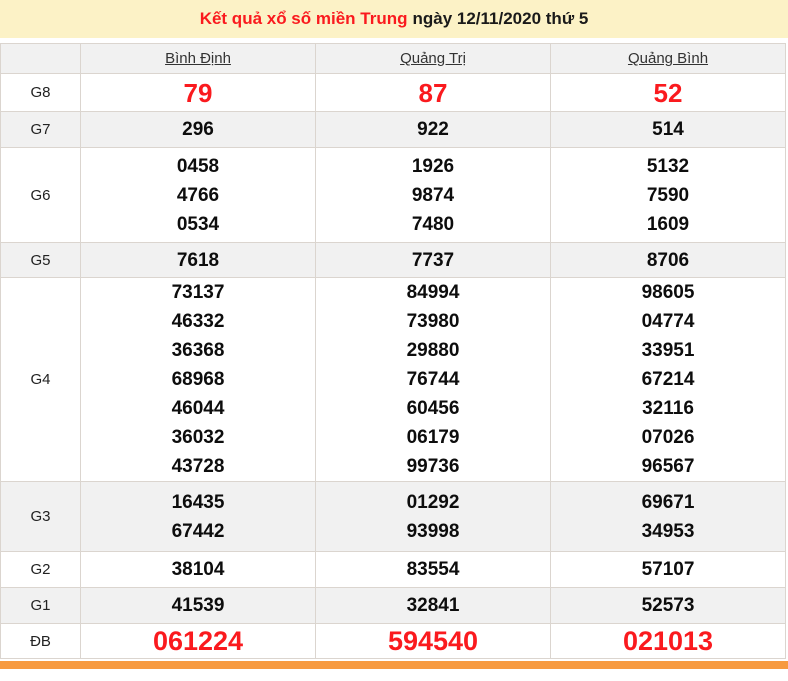  I want to click on prize-numbers-cell: 69671 34953, so click(668, 516).